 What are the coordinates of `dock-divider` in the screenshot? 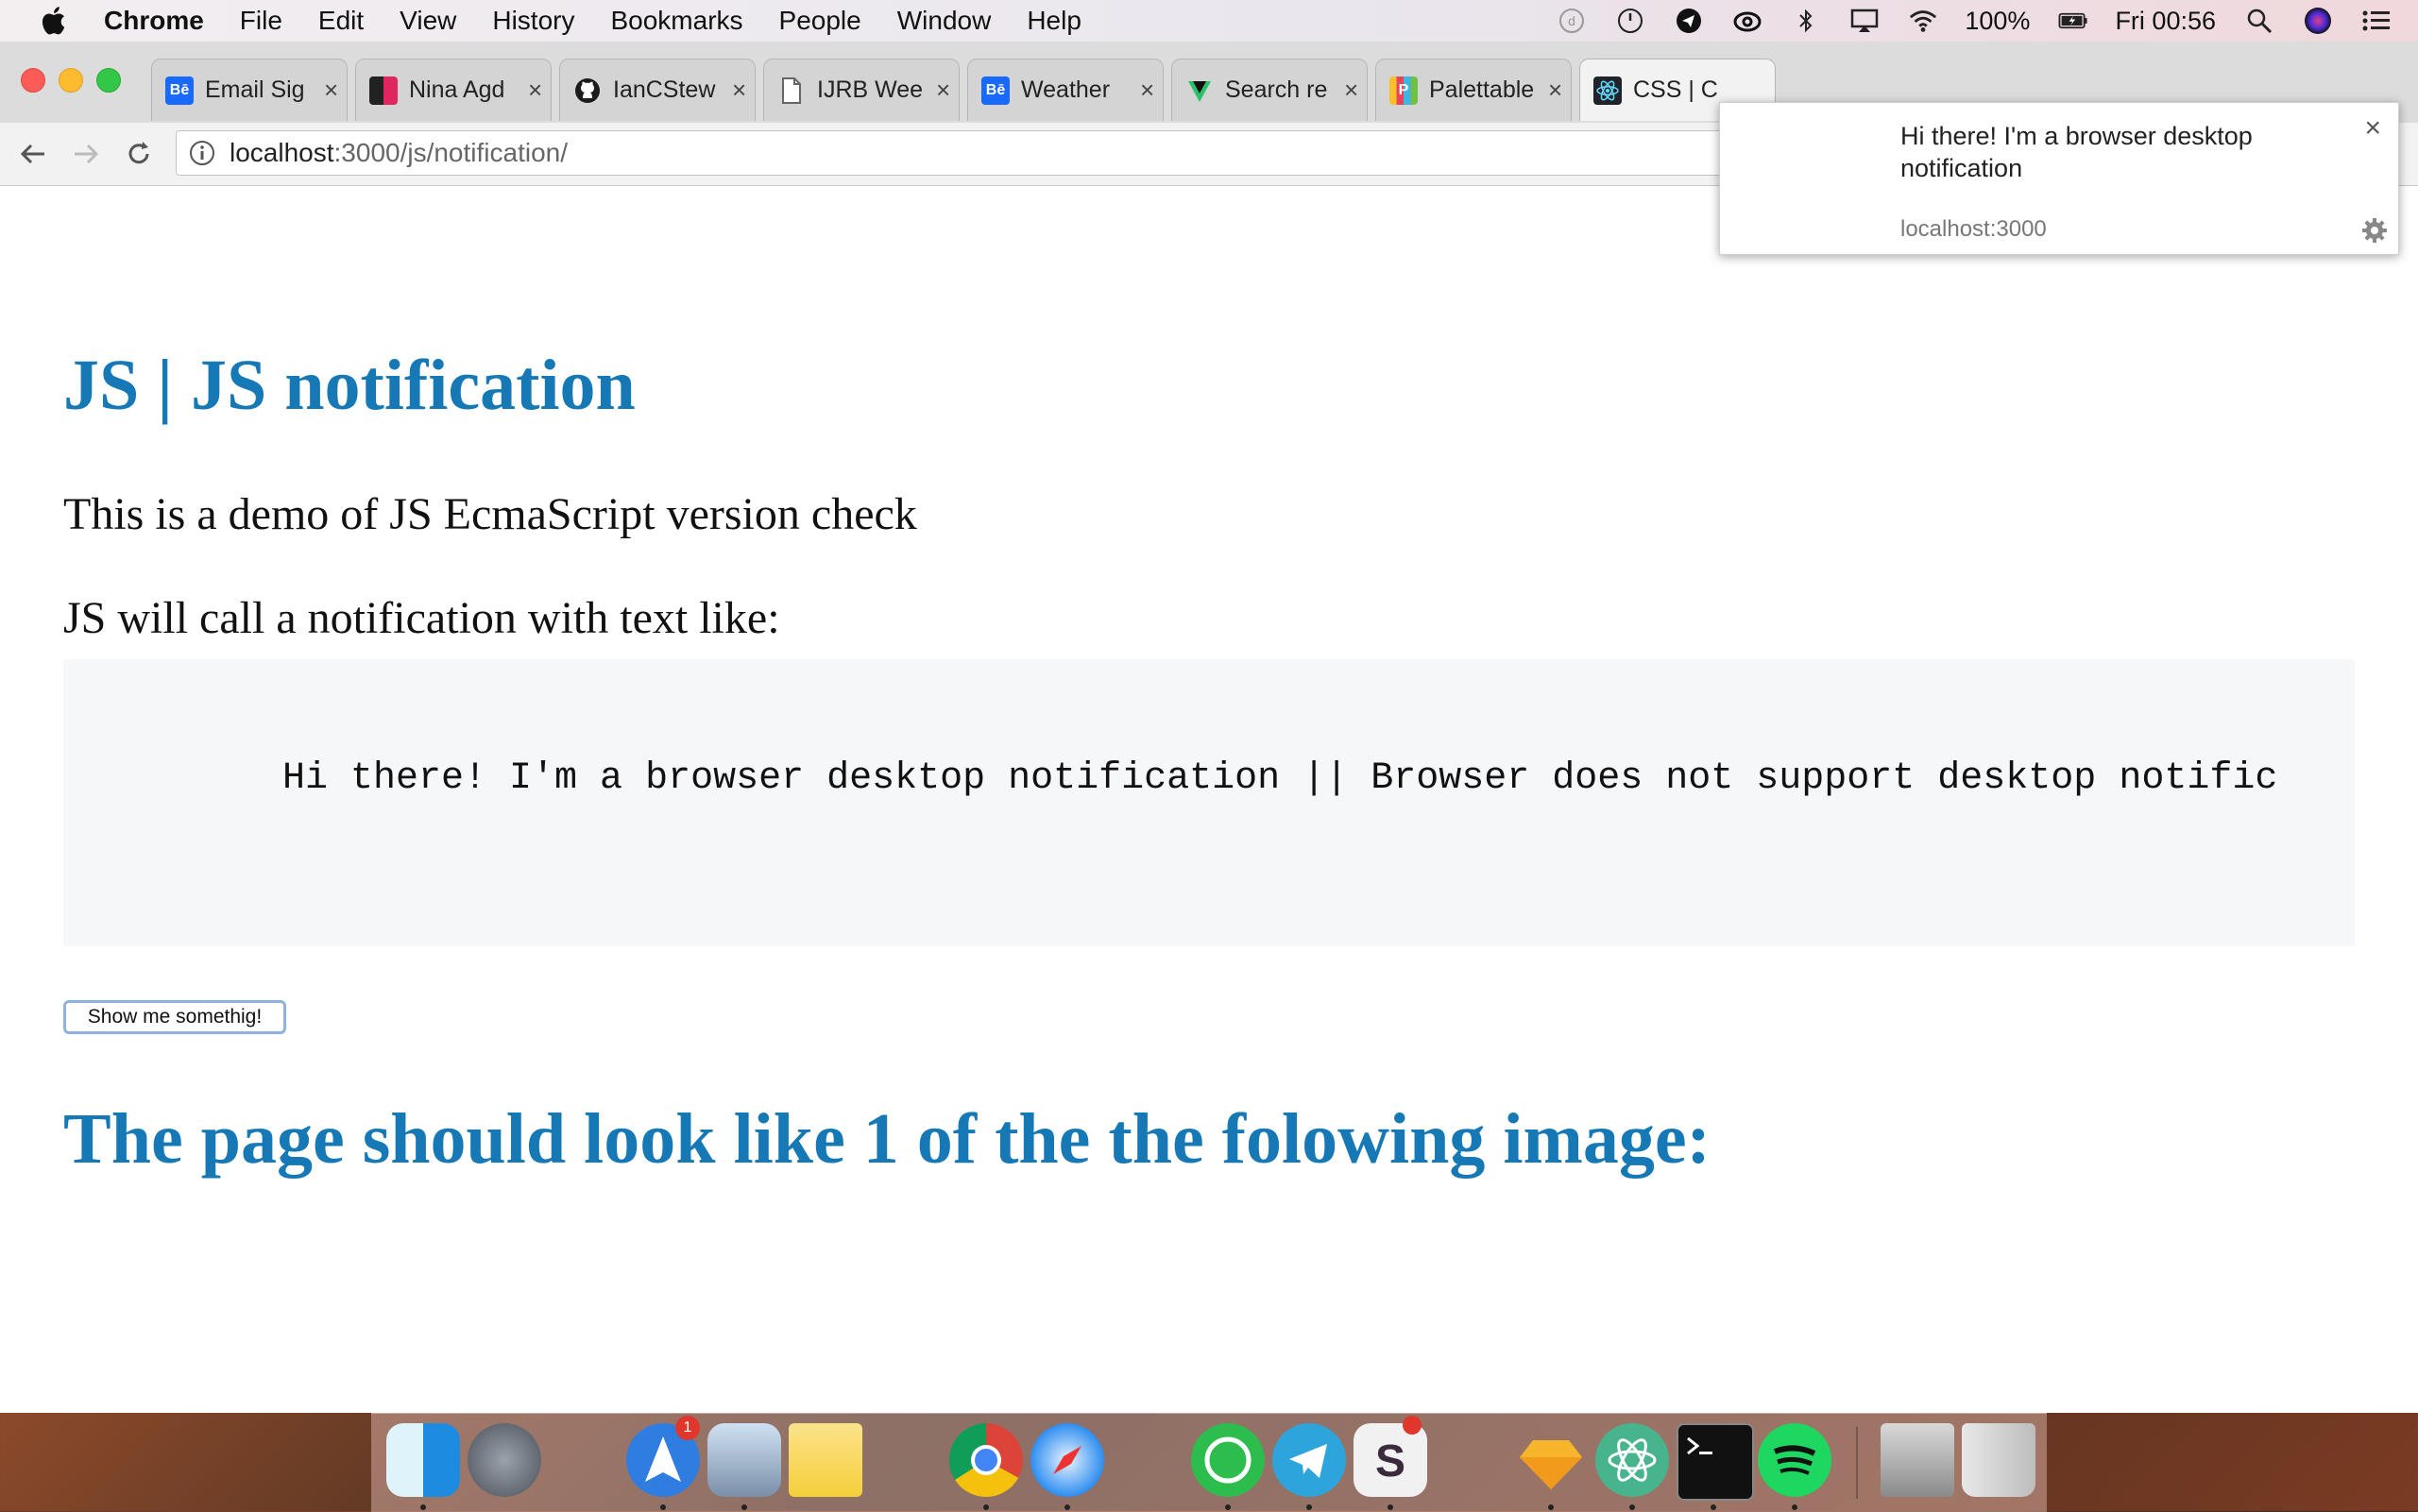 It's located at (1857, 1463).